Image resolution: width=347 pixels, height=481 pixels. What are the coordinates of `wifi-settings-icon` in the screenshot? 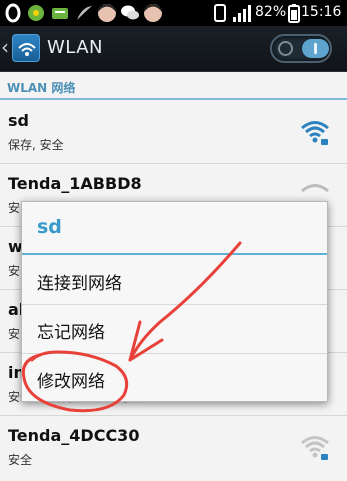 It's located at (26, 48).